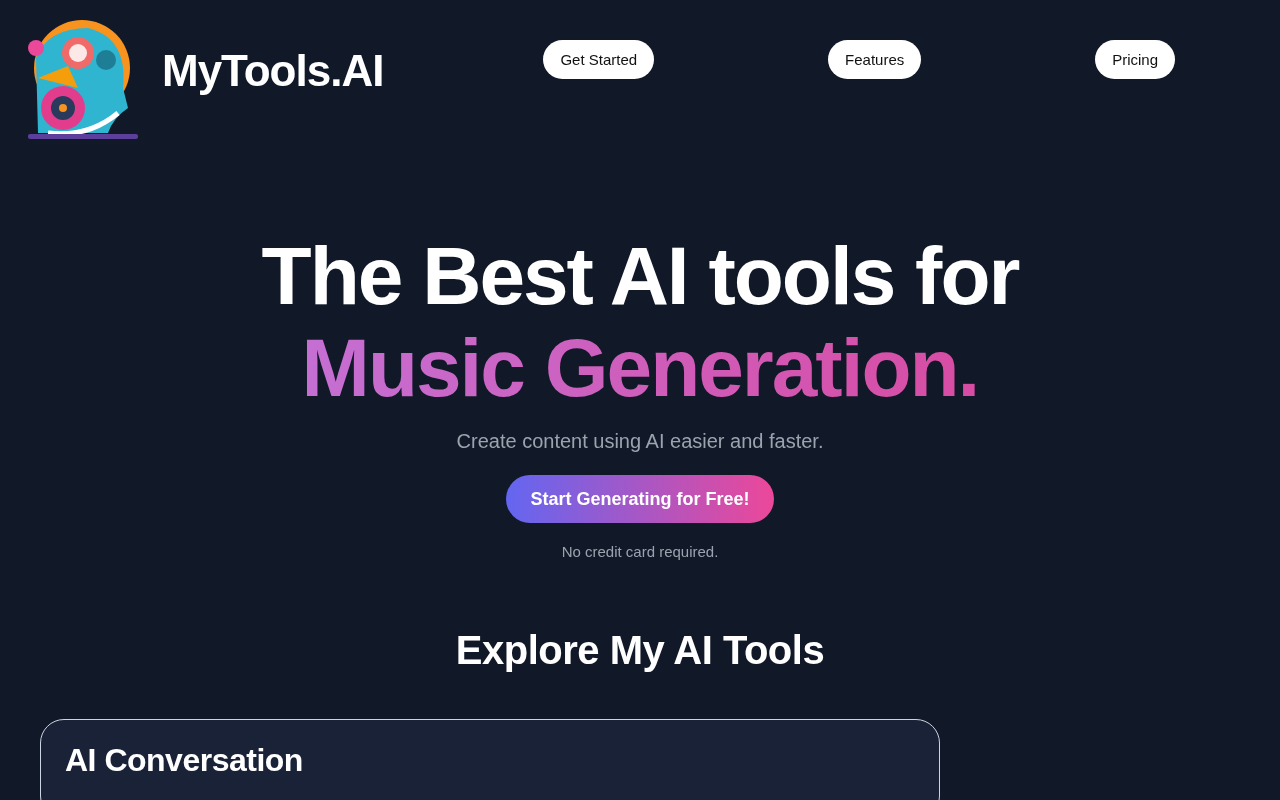  I want to click on start-generating-button: Start Generating for Free!, so click(640, 499).